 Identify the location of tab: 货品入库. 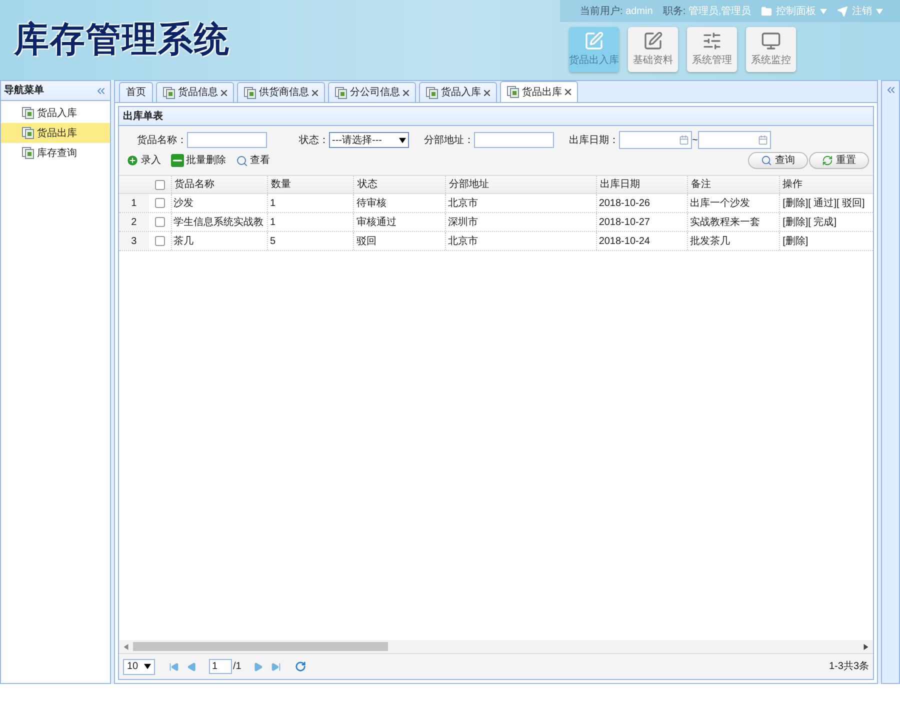
(458, 92).